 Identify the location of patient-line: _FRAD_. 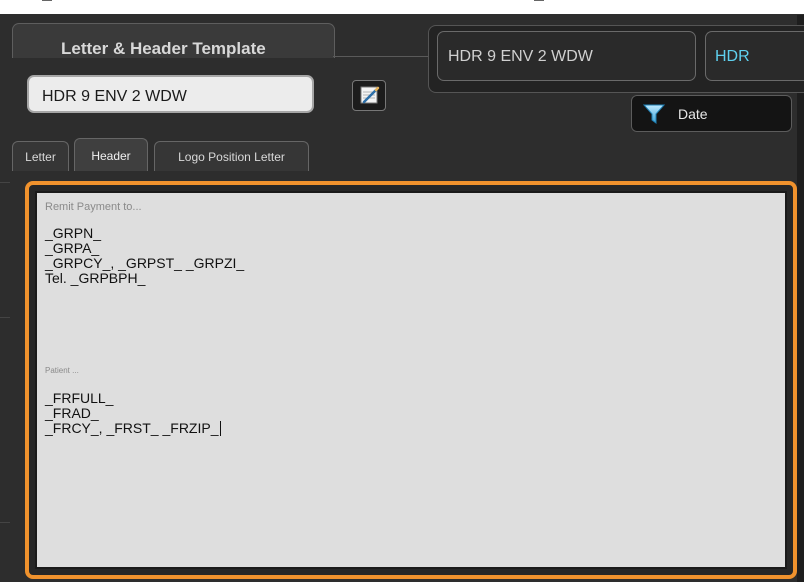
(72, 413).